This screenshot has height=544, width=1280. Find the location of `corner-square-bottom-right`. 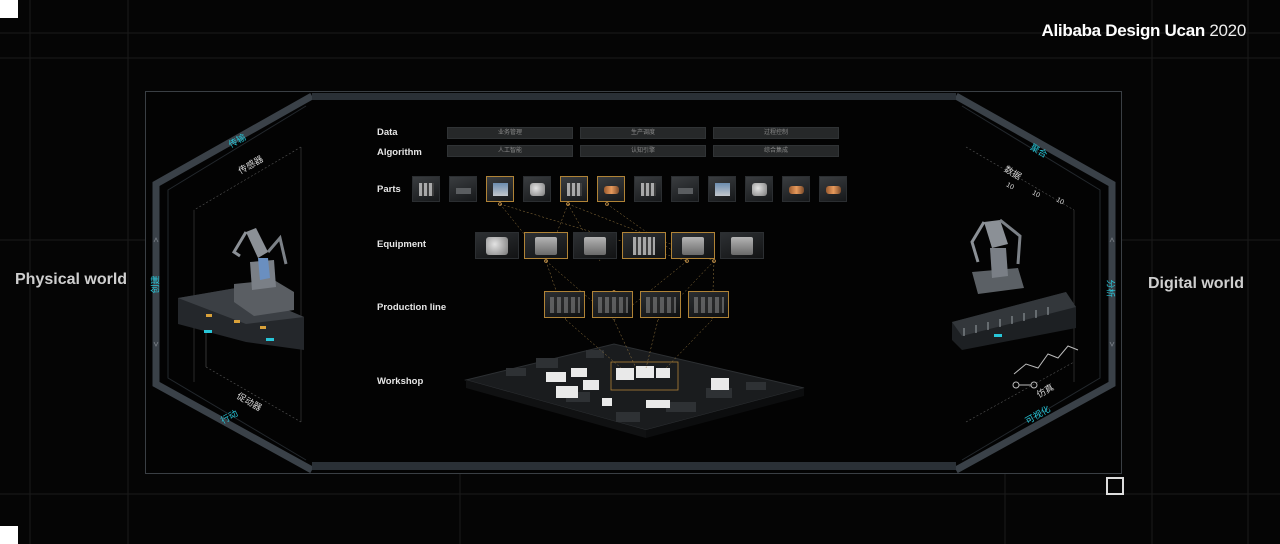

corner-square-bottom-right is located at coordinates (1115, 486).